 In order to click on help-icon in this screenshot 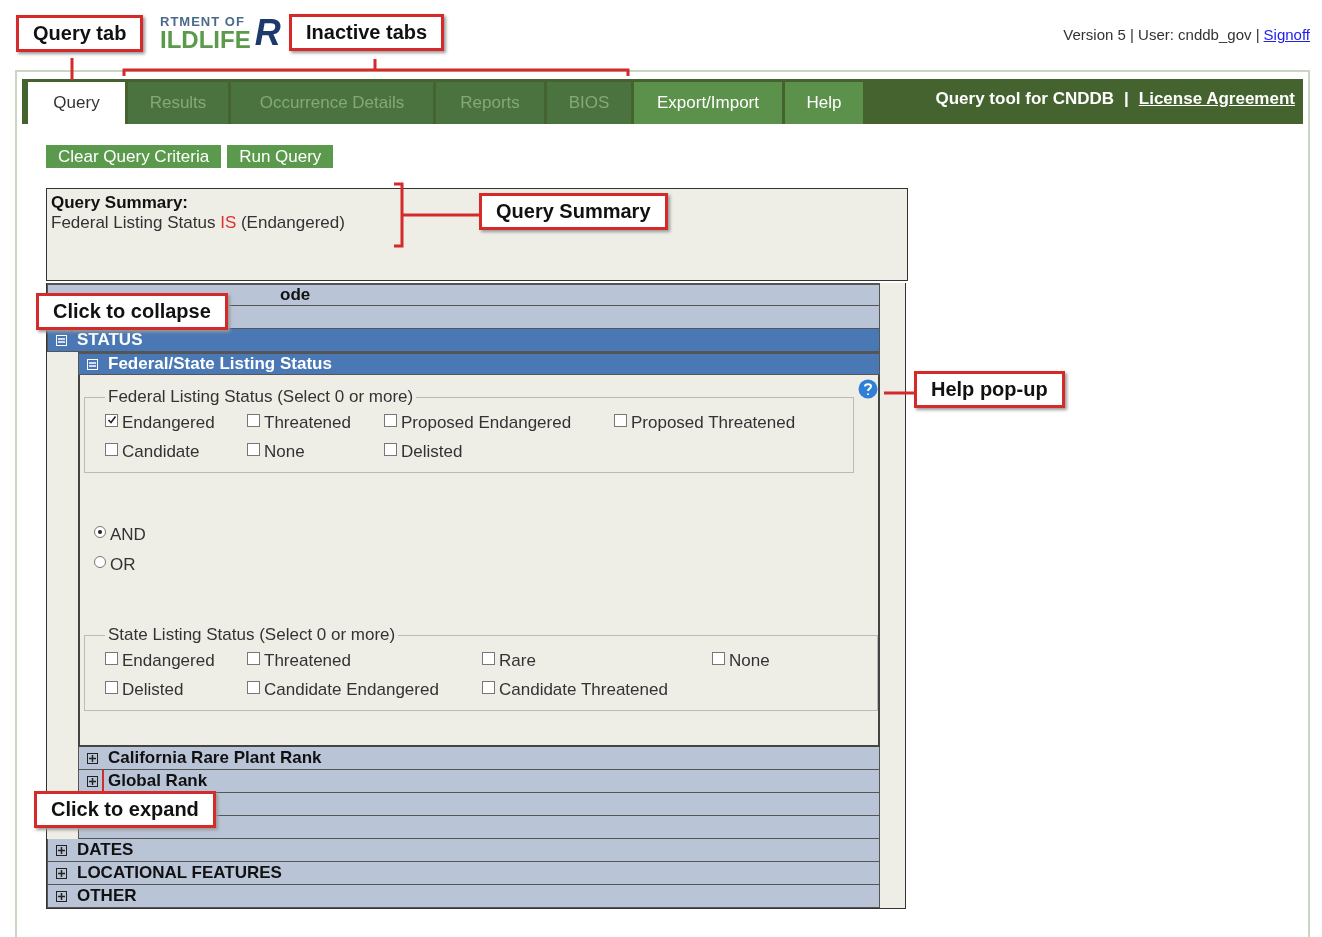, I will do `click(868, 389)`.